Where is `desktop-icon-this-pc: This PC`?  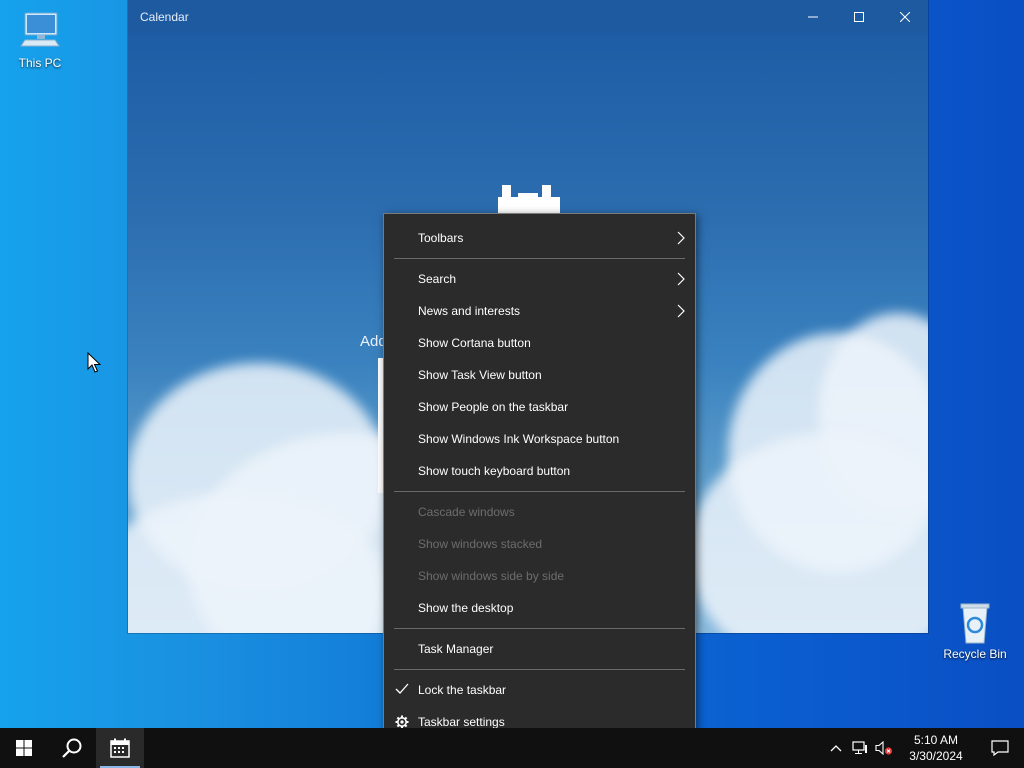 desktop-icon-this-pc: This PC is located at coordinates (40, 40).